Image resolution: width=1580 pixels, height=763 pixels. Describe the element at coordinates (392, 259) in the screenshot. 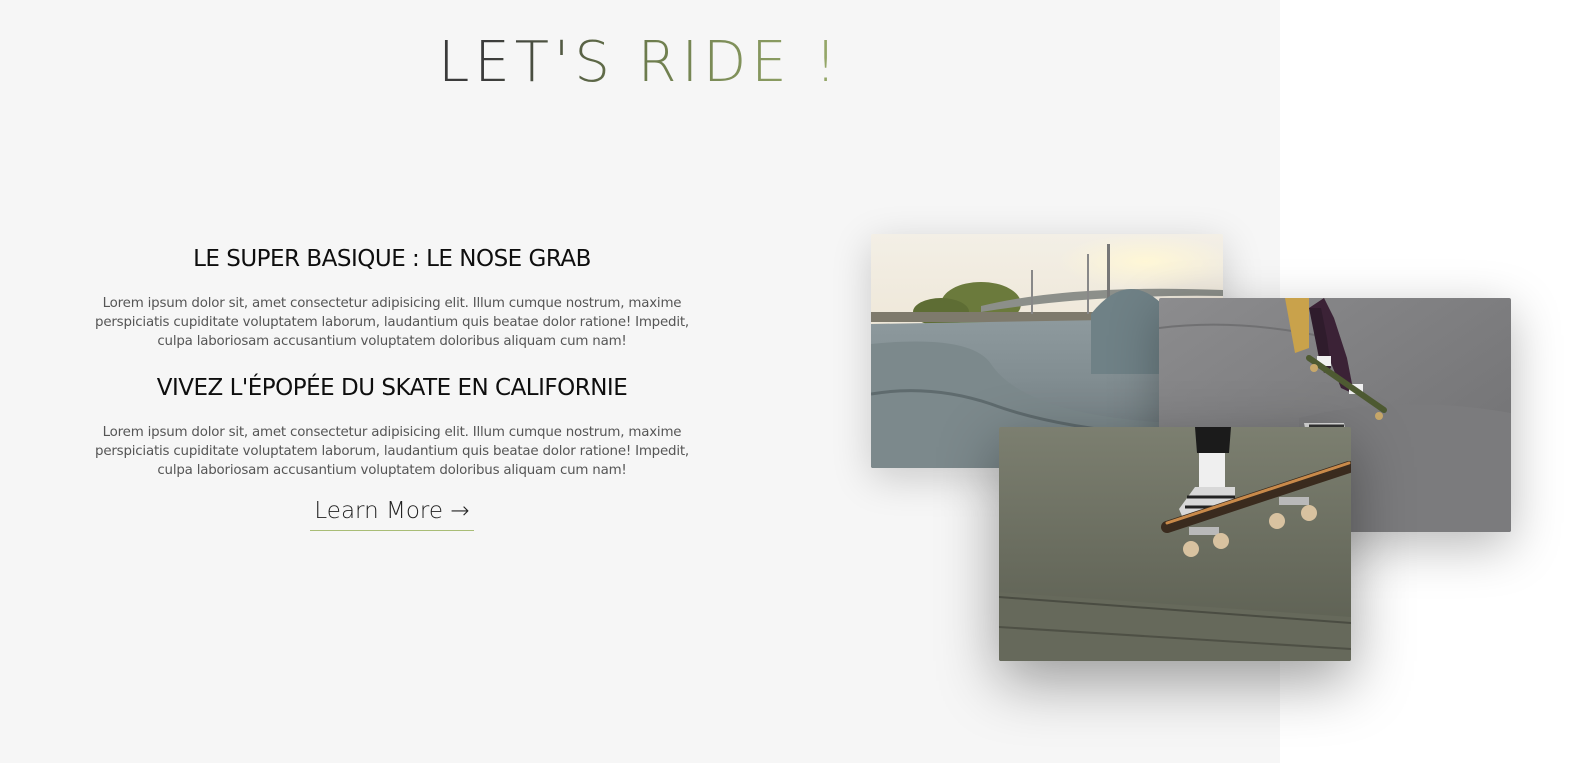

I see `section-heading: LE SUPER BASIQUE : LE NOSE GRAB` at that location.